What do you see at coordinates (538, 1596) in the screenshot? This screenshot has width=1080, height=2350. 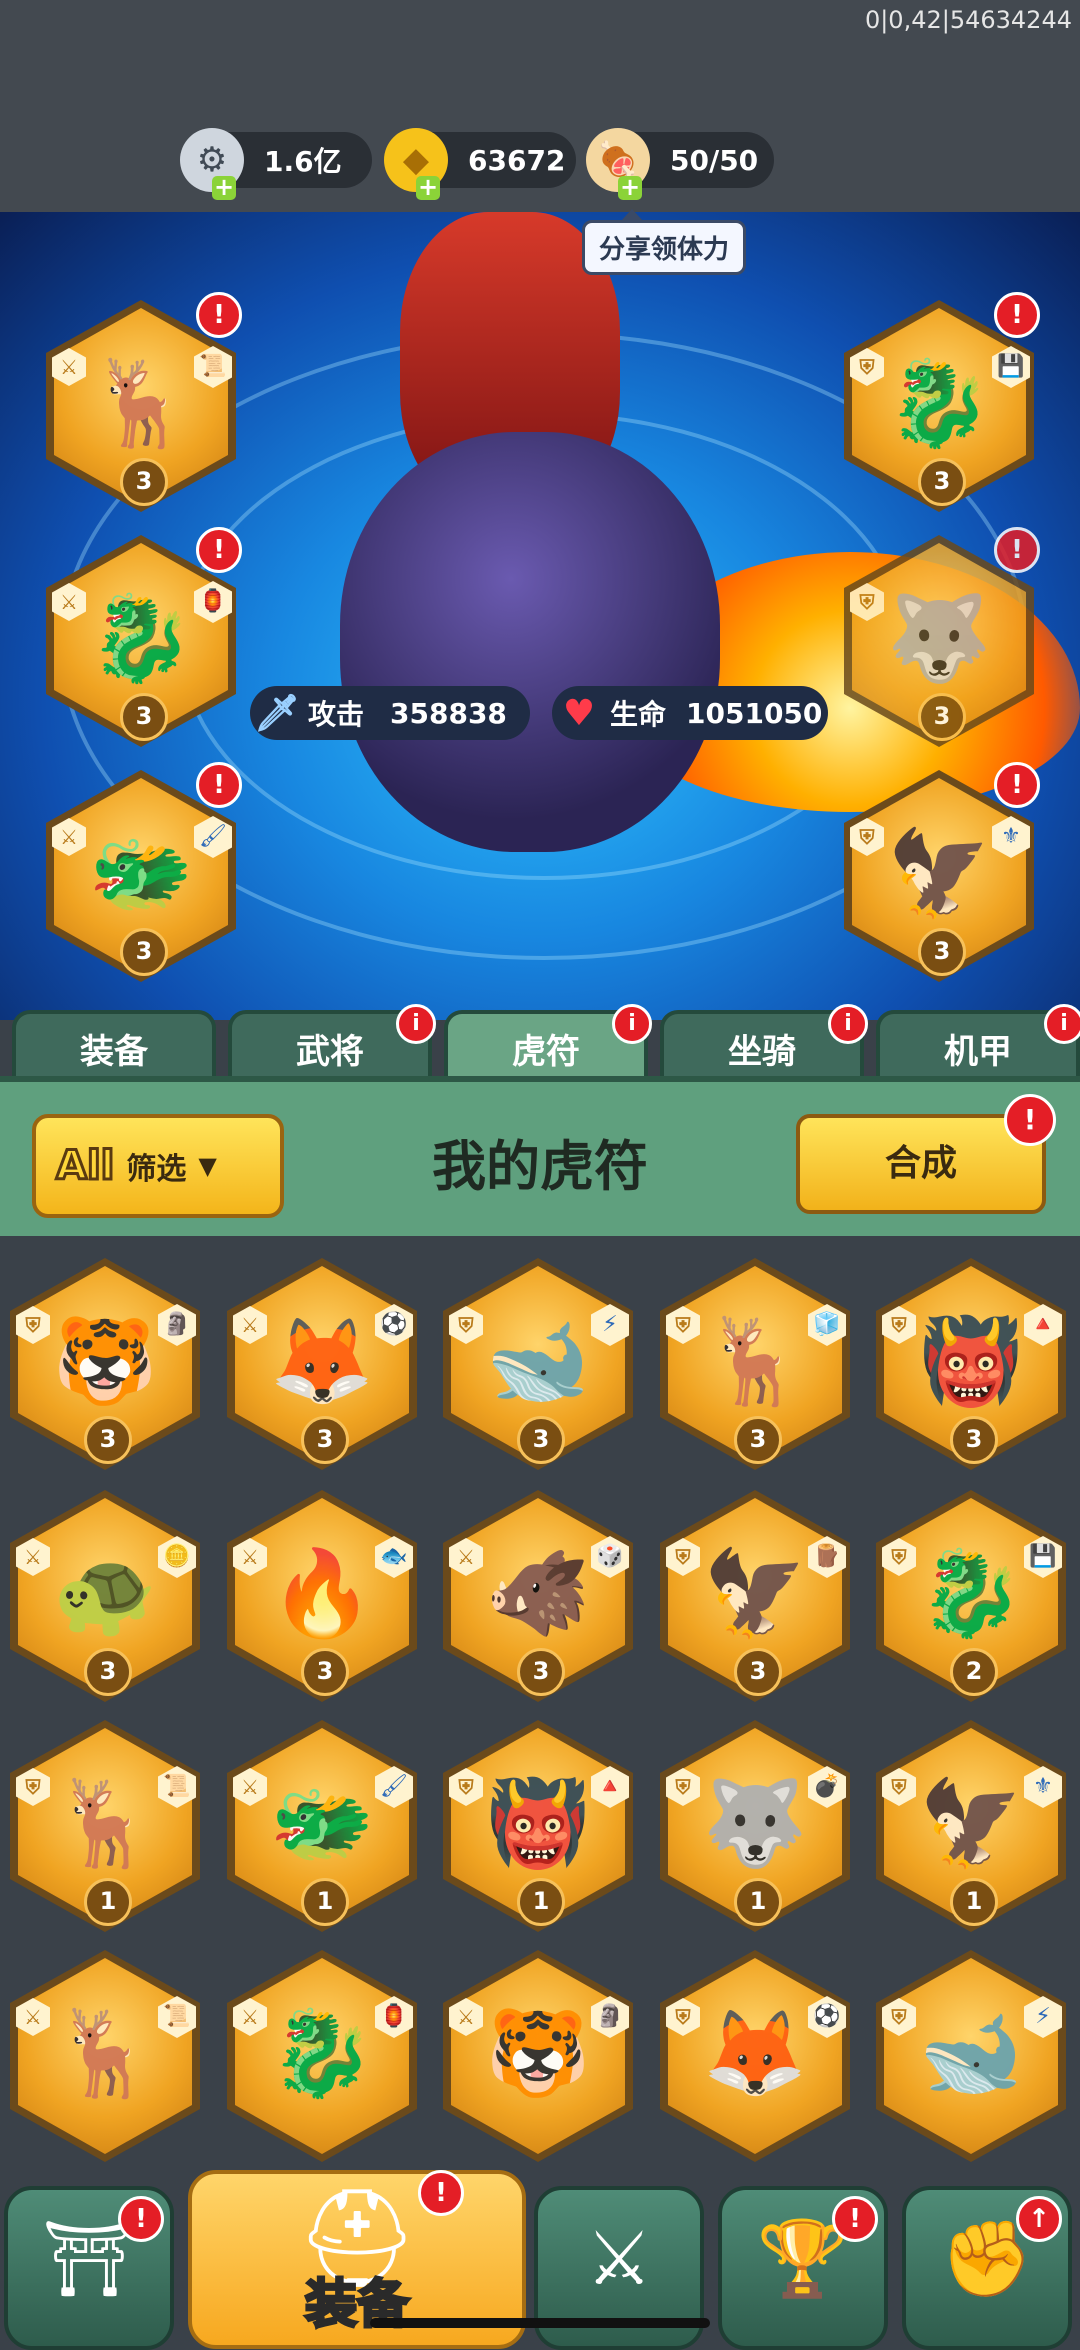 I see `tally-item: 🐗 ⚔ 🎲 3` at bounding box center [538, 1596].